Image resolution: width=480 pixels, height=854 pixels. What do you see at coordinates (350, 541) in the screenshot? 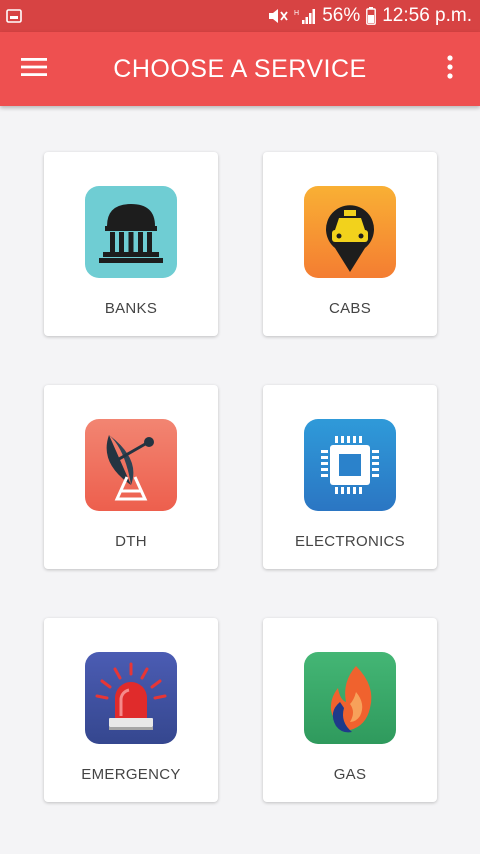
I see `service-label: ELECTRONICS` at bounding box center [350, 541].